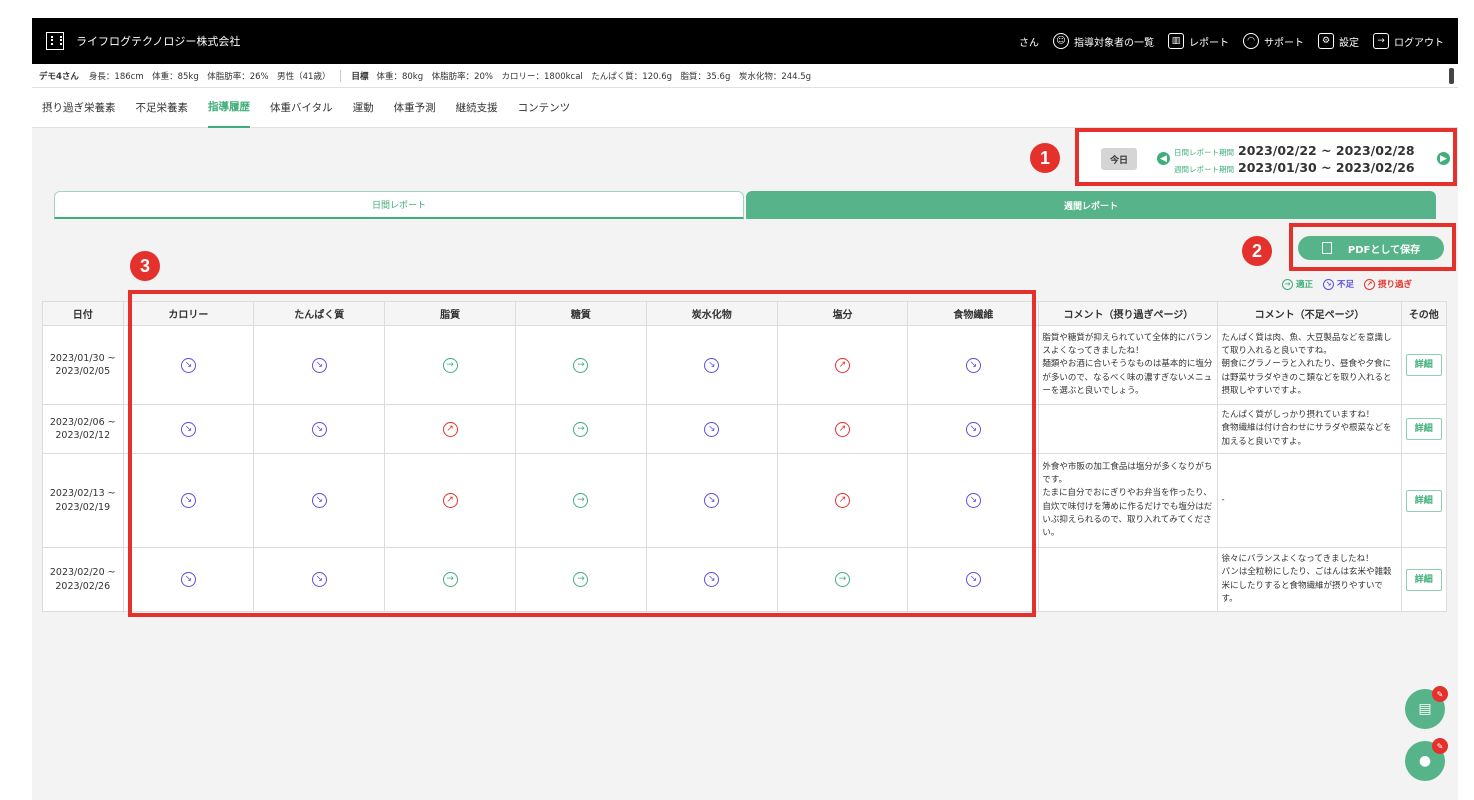 The image size is (1474, 800). I want to click on legend-ok: → 適正, so click(1297, 284).